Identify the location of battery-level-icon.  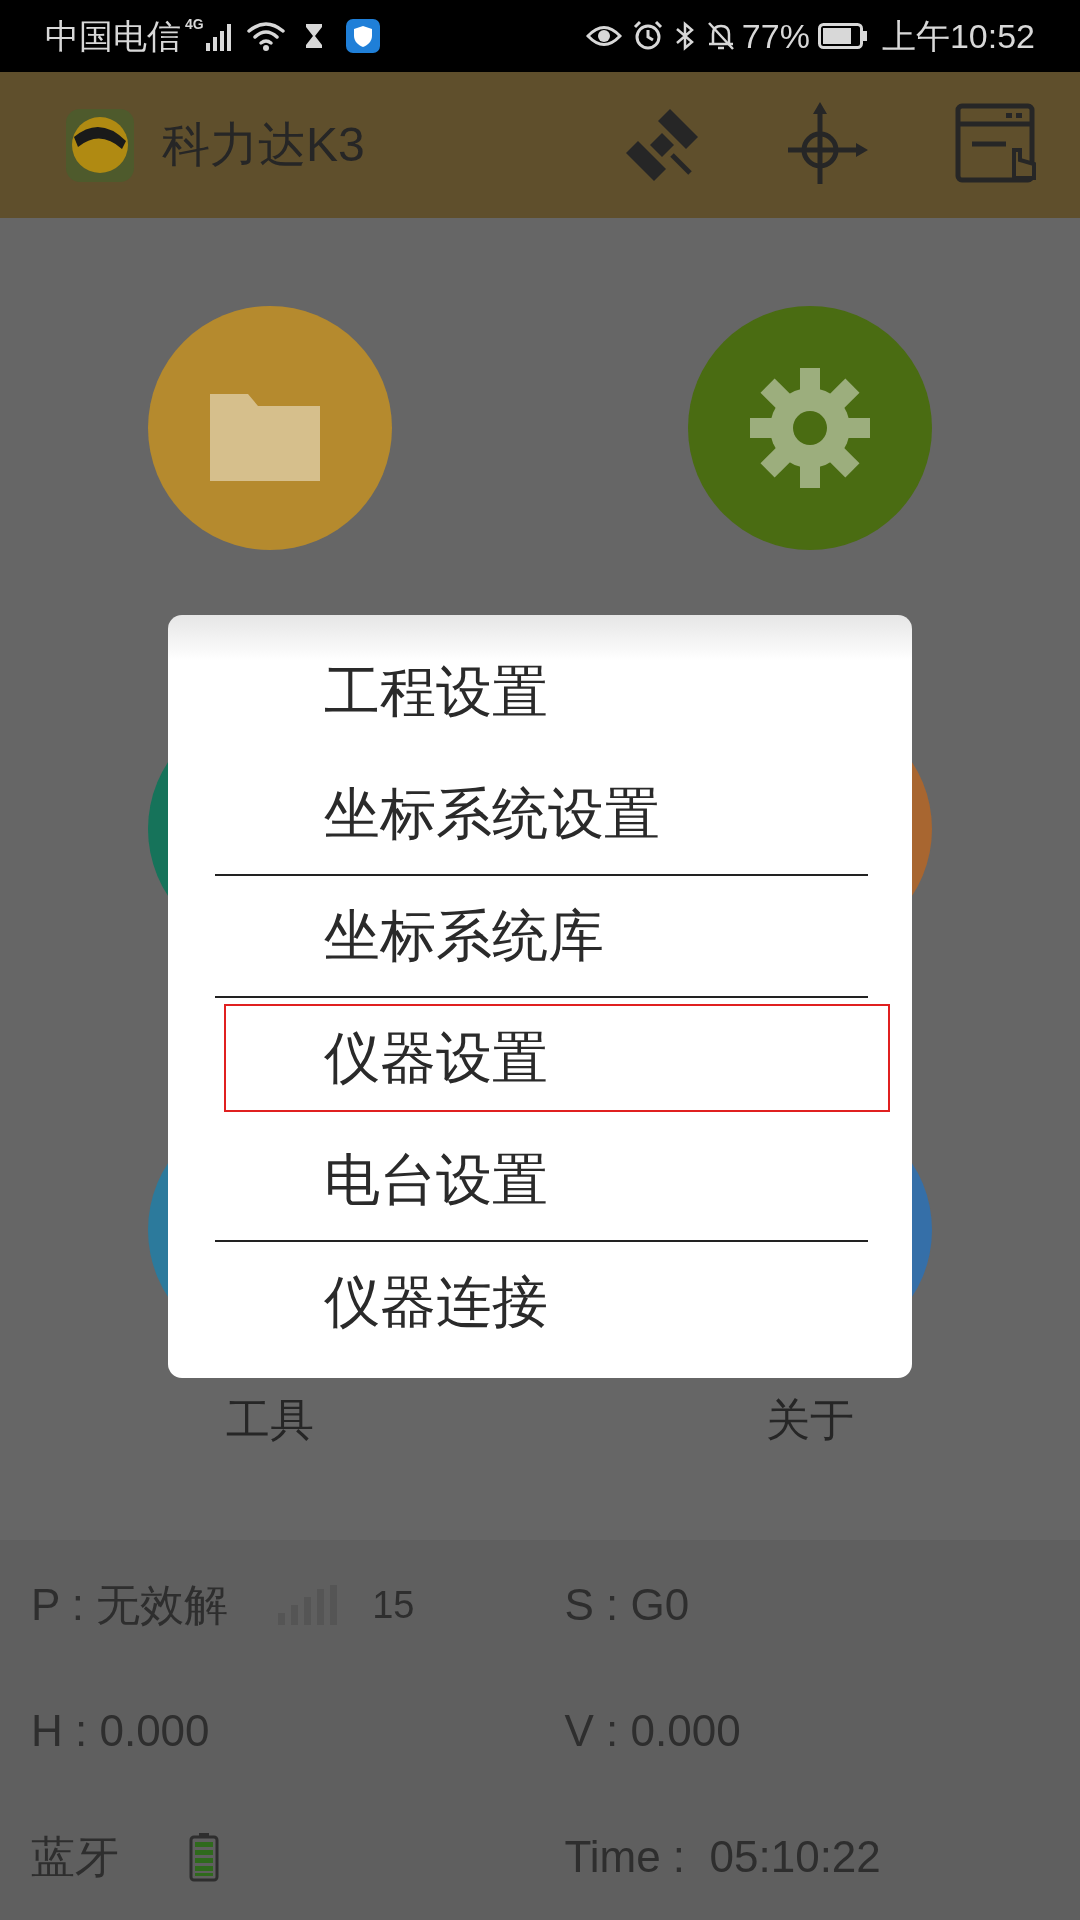
(204, 1857).